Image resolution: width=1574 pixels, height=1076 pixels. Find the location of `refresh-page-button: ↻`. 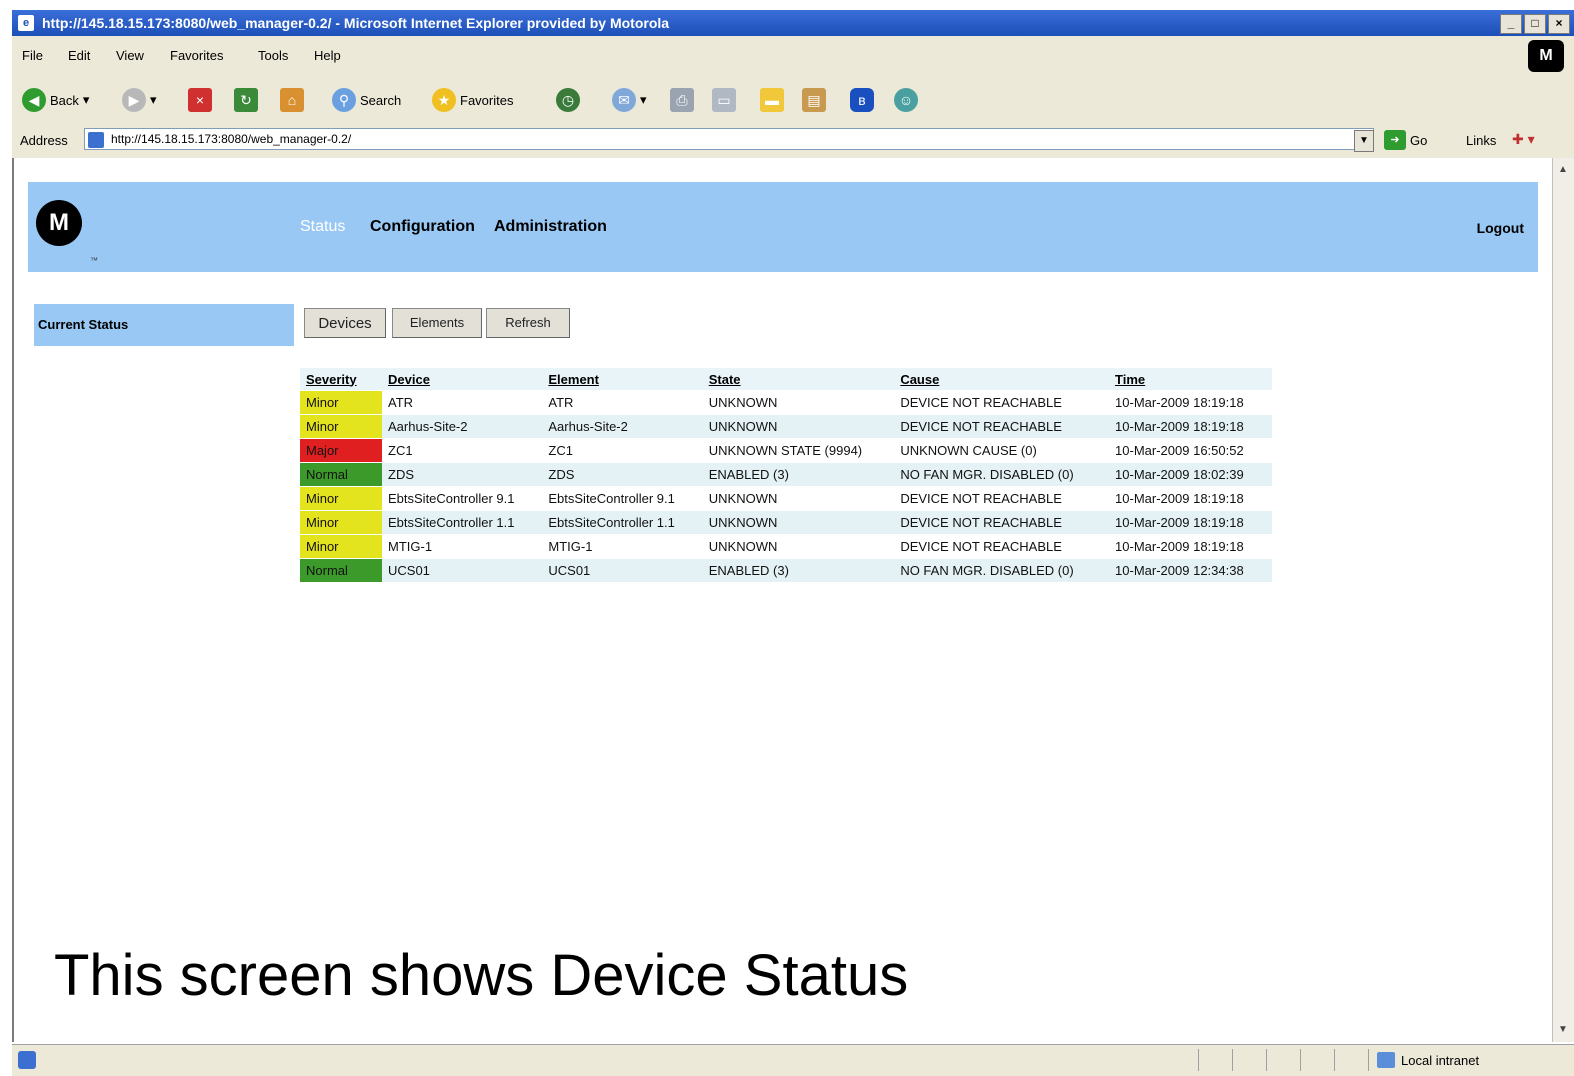

refresh-page-button: ↻ is located at coordinates (246, 100).